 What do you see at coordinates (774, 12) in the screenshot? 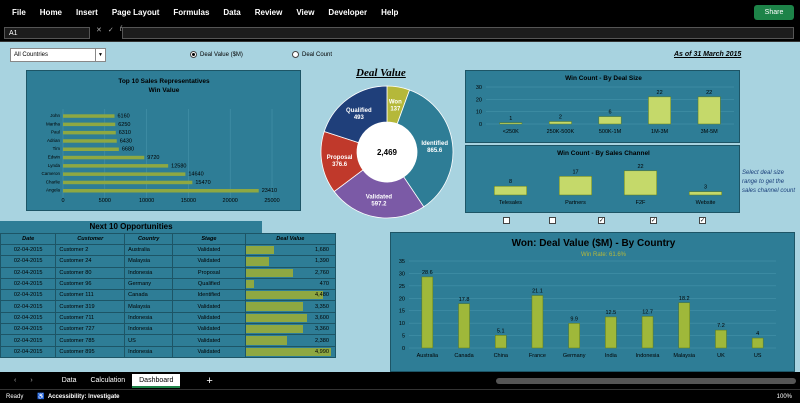
I see `share-button: Share` at bounding box center [774, 12].